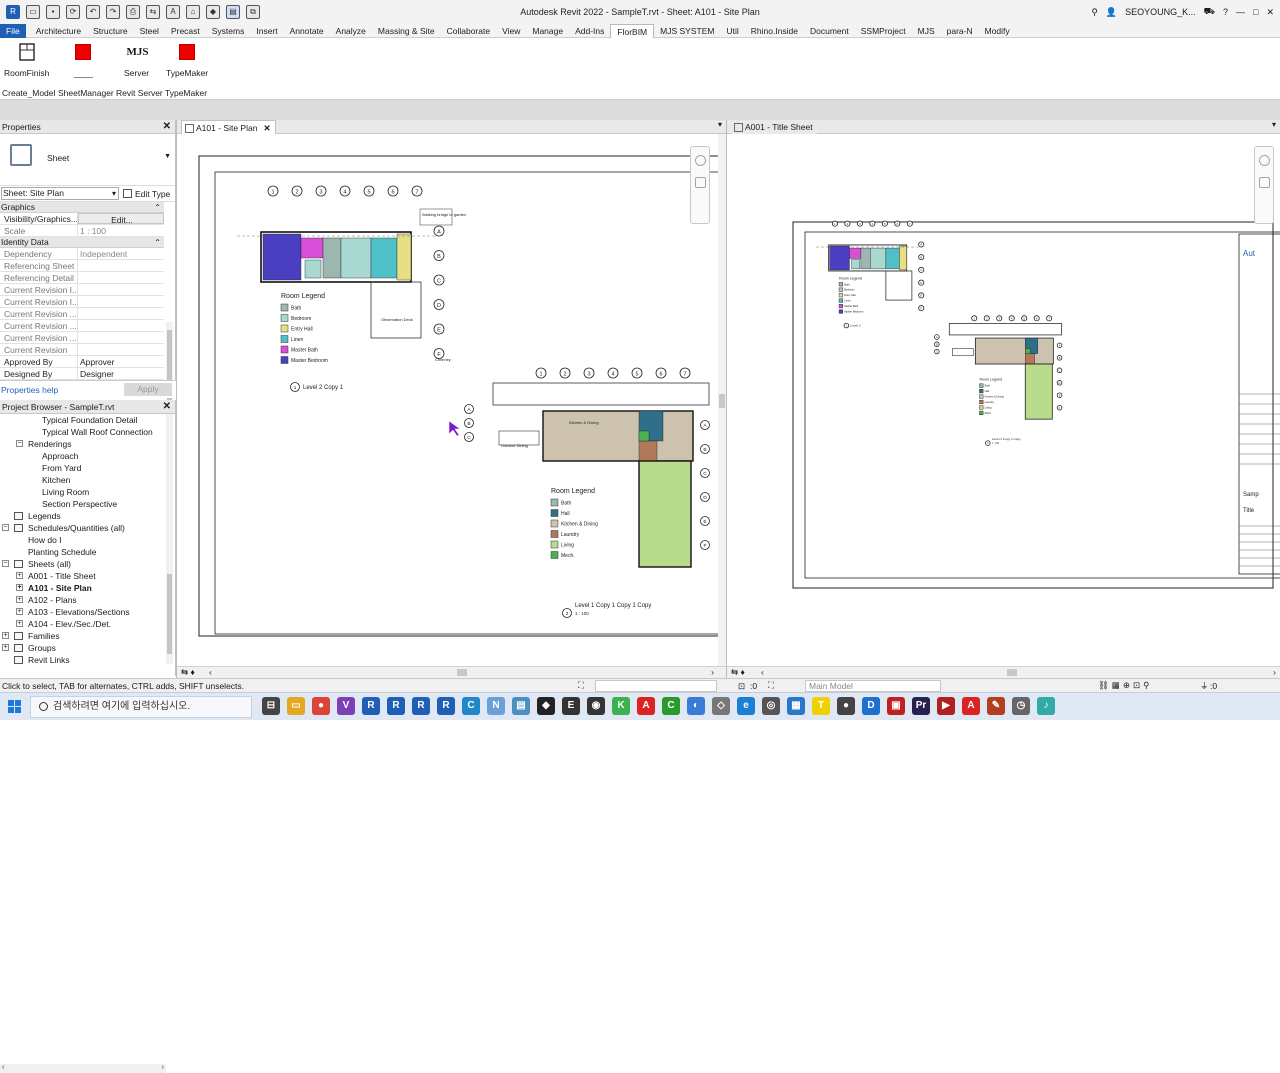 The height and width of the screenshot is (1073, 1280). Describe the element at coordinates (53, 12) in the screenshot. I see `save-icon: ▪` at that location.